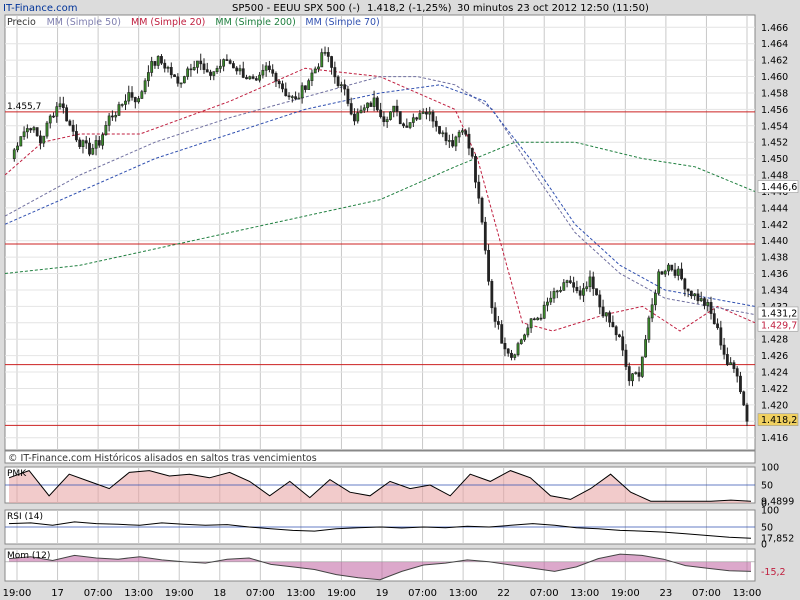 The image size is (800, 600). Describe the element at coordinates (219, 593) in the screenshot. I see `time-tick-label: 18` at that location.